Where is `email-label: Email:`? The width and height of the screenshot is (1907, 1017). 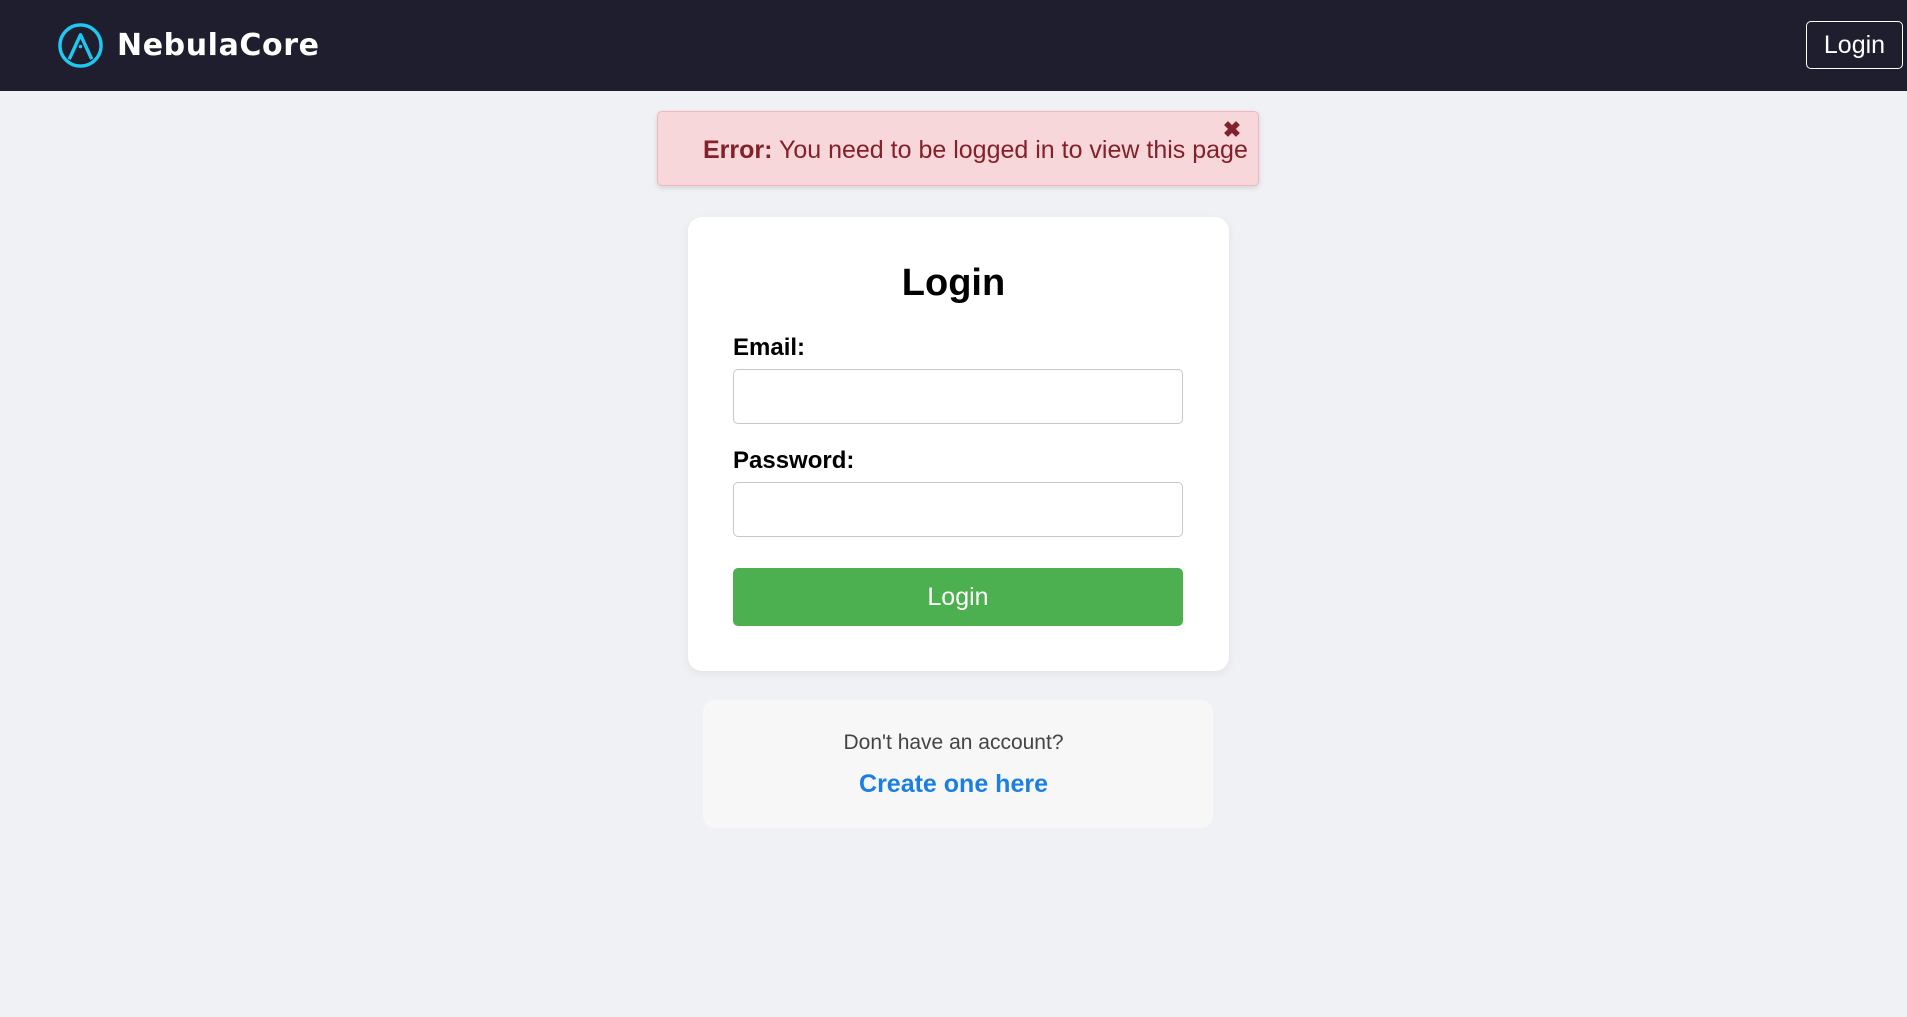
email-label: Email: is located at coordinates (769, 347).